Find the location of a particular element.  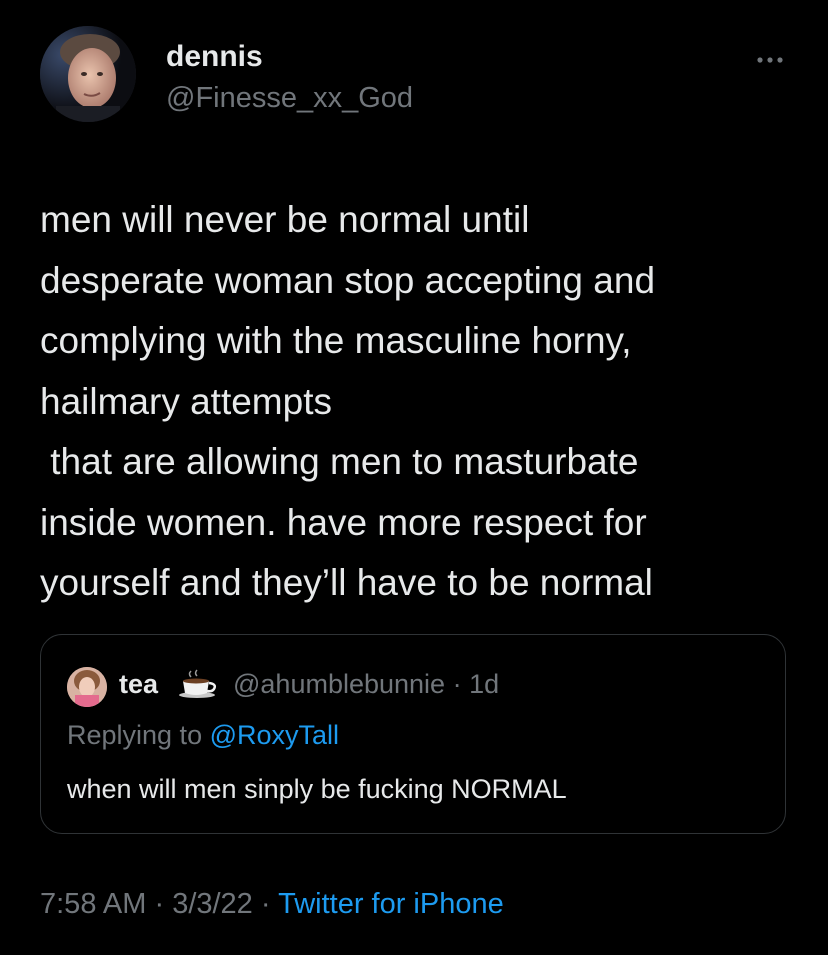

quoted-timestamp: 1d is located at coordinates (484, 684).